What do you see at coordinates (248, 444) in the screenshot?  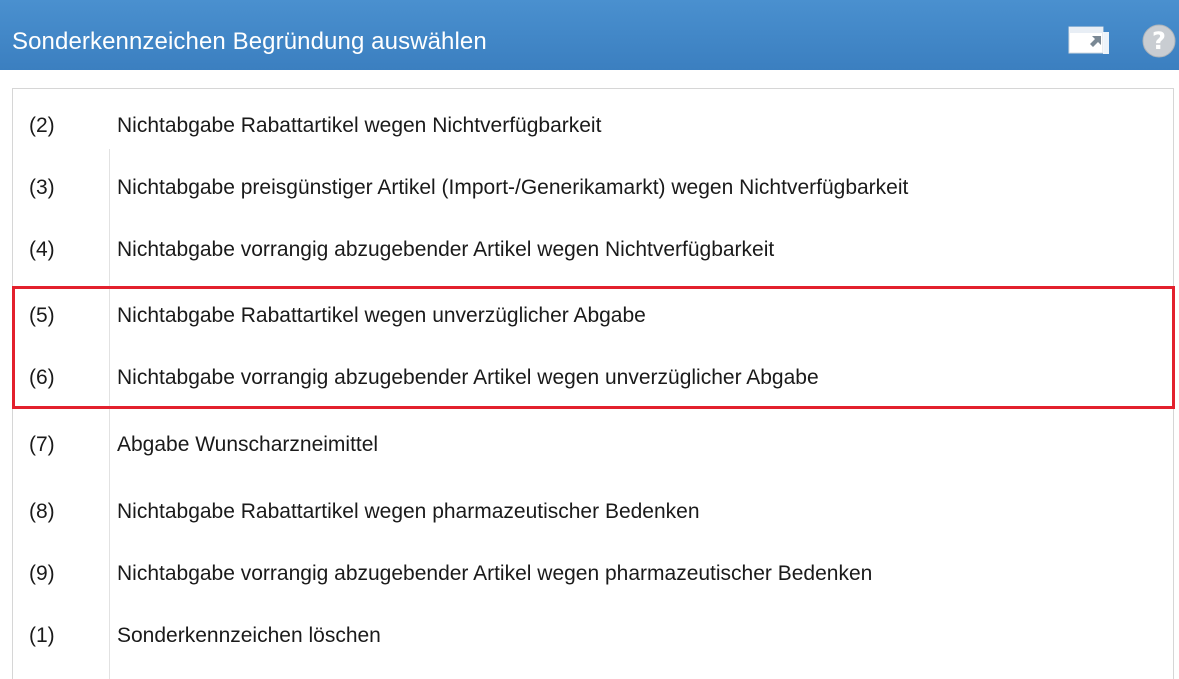 I see `item-label: Abgabe Wunscharzneimittel` at bounding box center [248, 444].